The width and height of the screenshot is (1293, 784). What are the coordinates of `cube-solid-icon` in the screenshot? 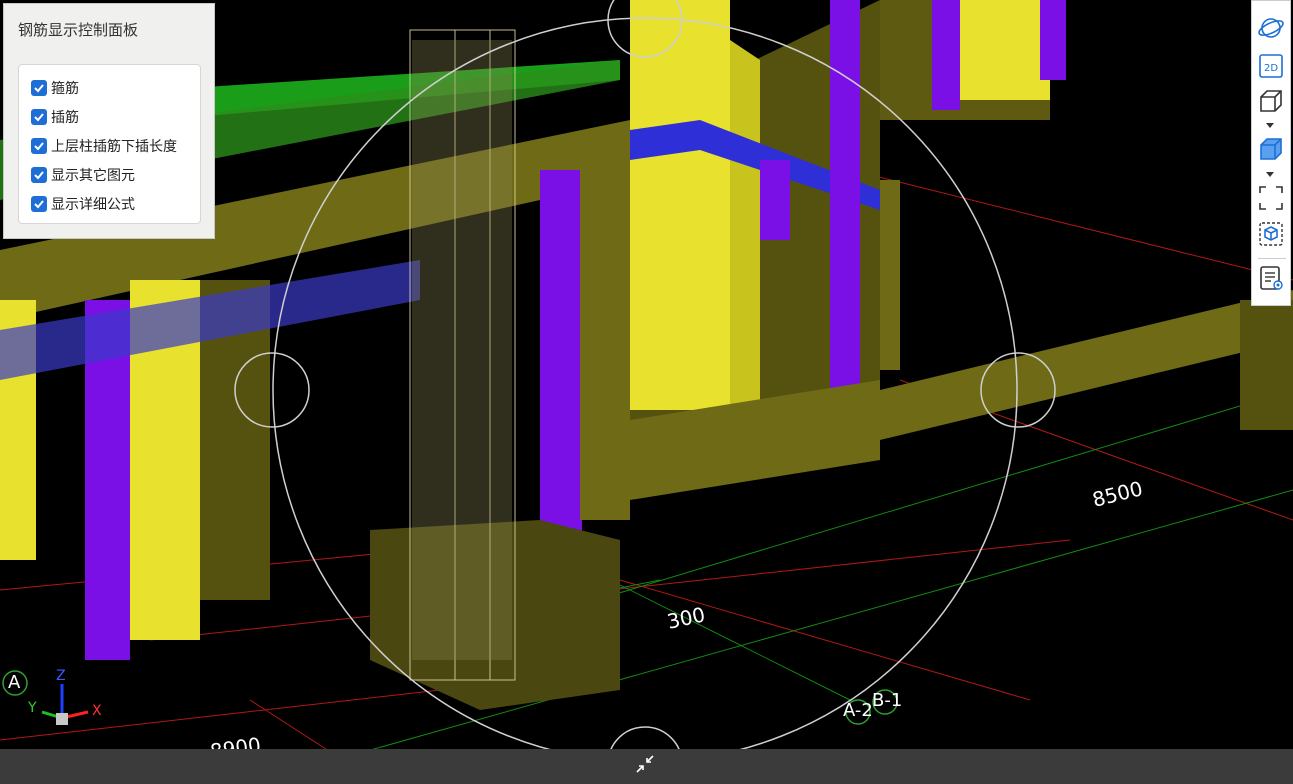 It's located at (1271, 149).